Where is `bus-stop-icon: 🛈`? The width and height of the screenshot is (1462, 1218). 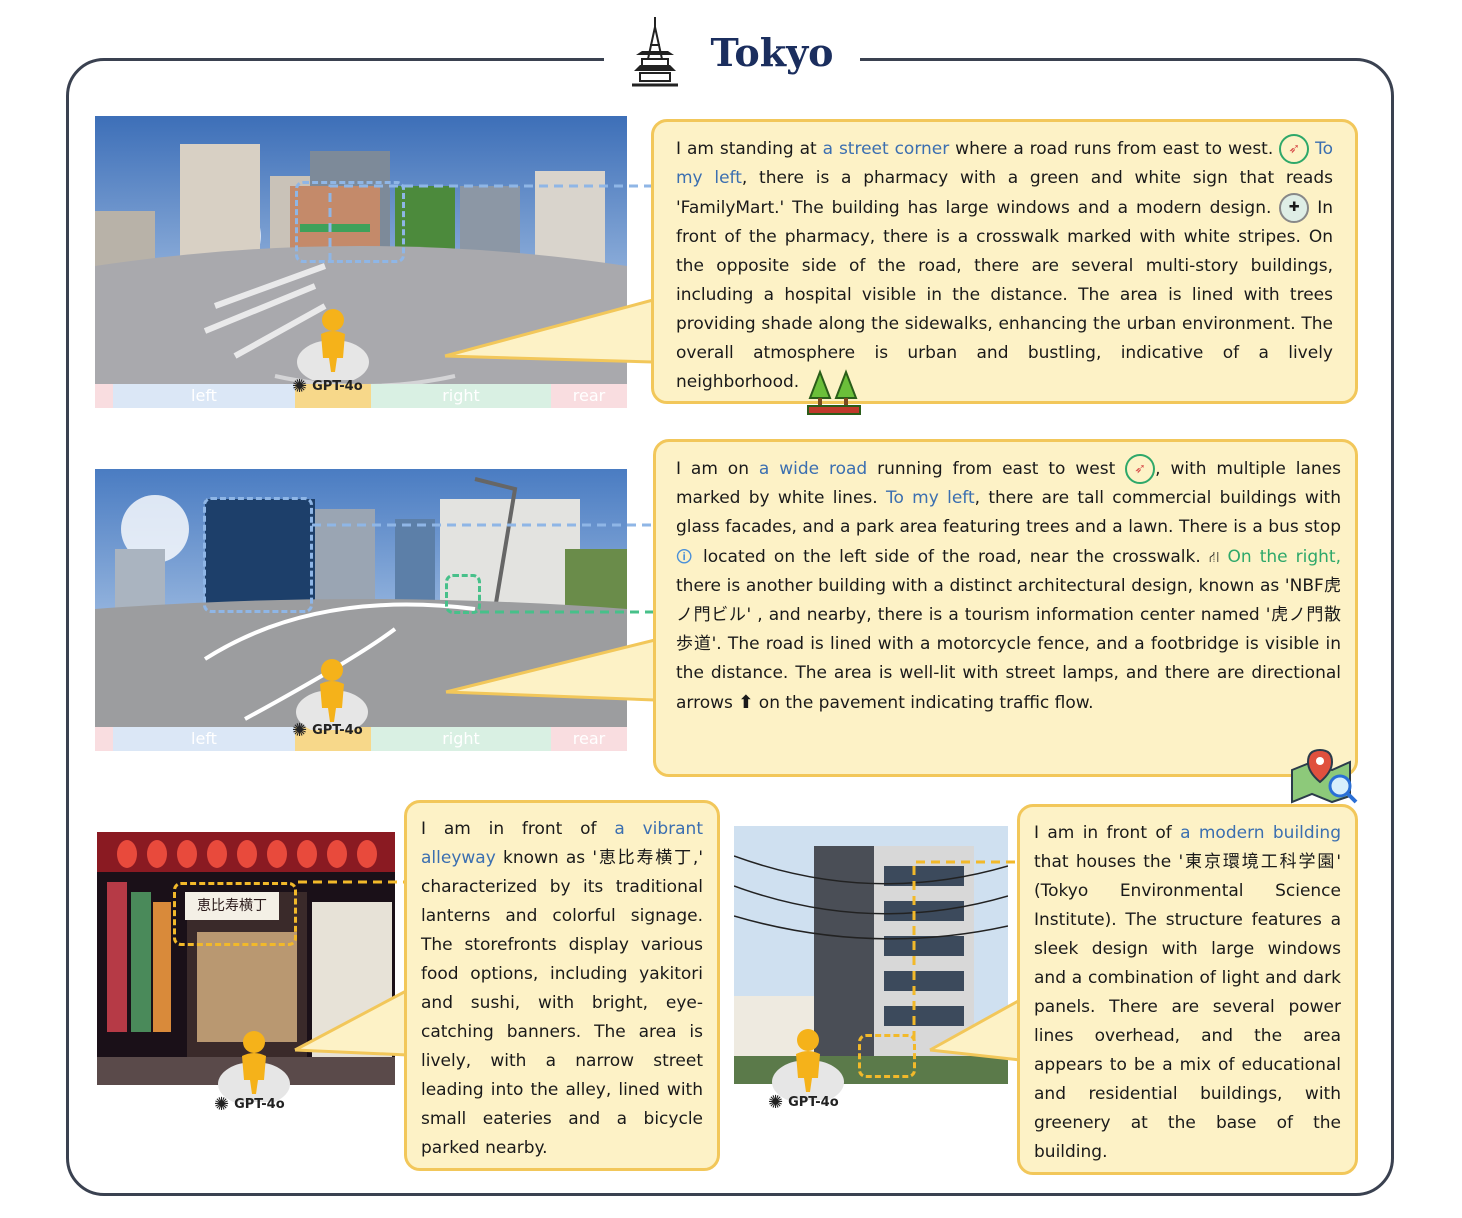 bus-stop-icon: 🛈 is located at coordinates (685, 556).